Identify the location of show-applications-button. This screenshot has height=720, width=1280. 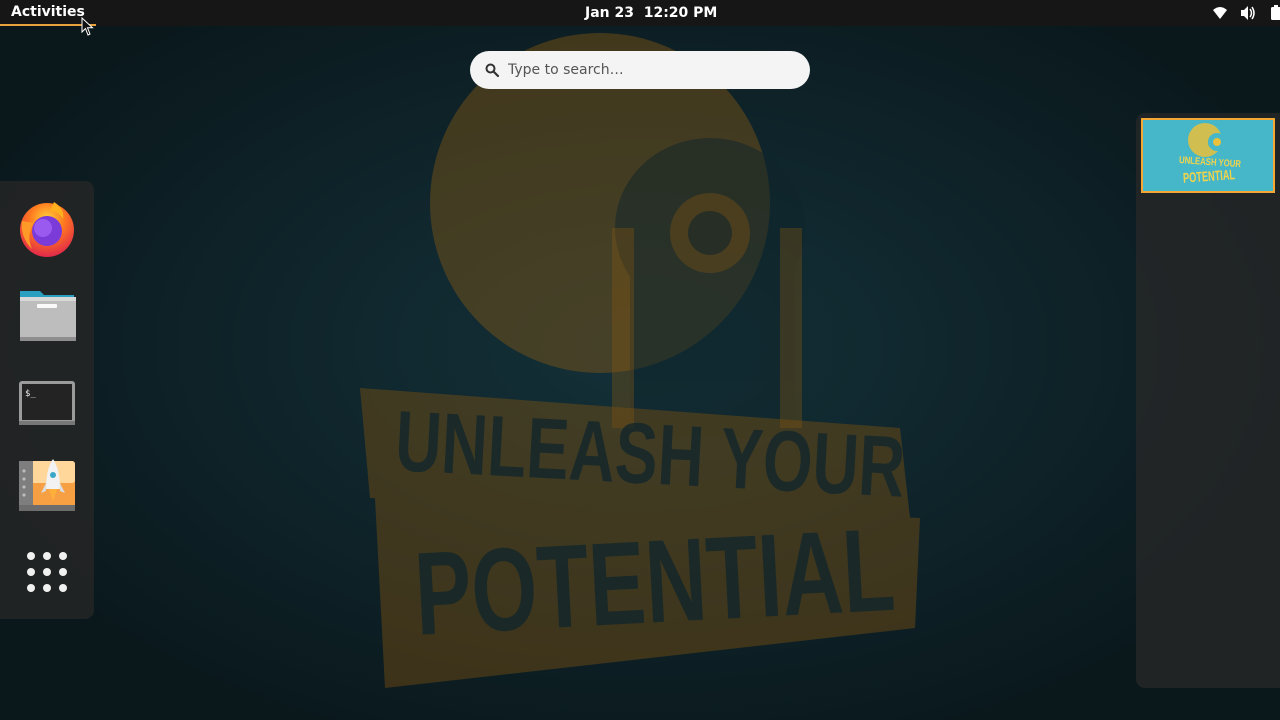
(47, 572).